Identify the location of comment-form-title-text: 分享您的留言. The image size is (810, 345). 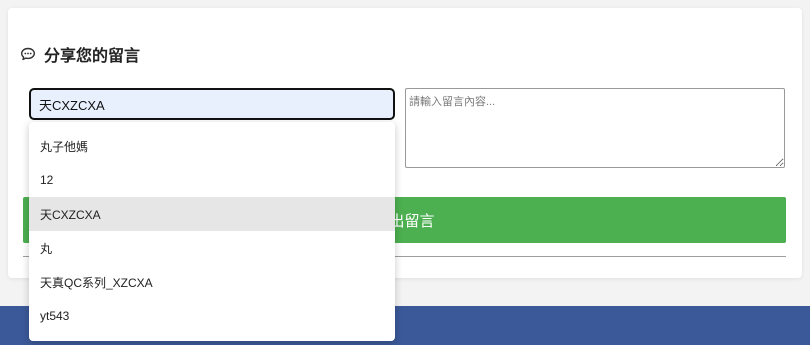
(92, 56).